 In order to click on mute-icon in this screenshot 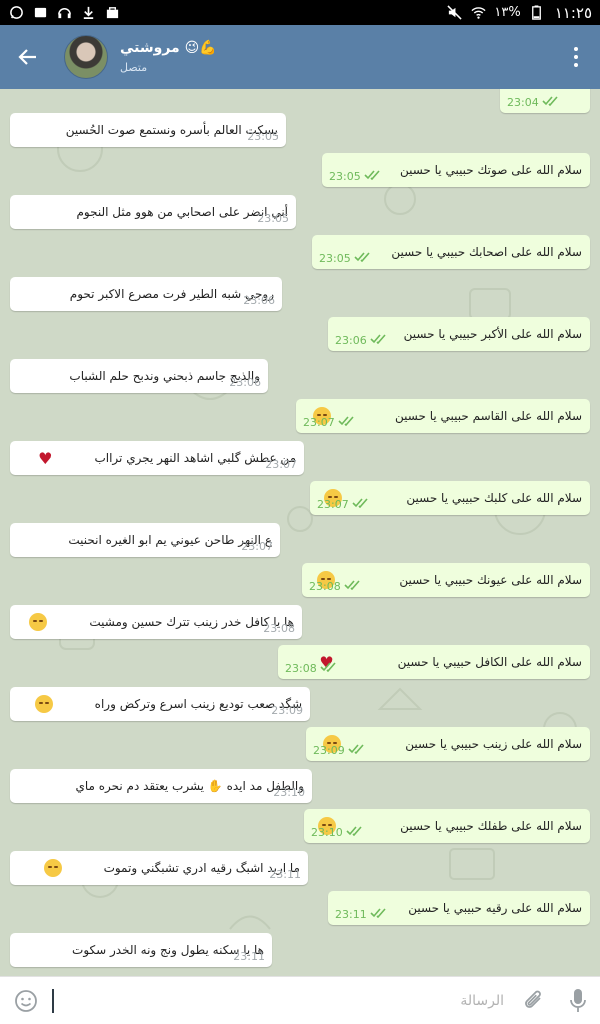, I will do `click(454, 12)`.